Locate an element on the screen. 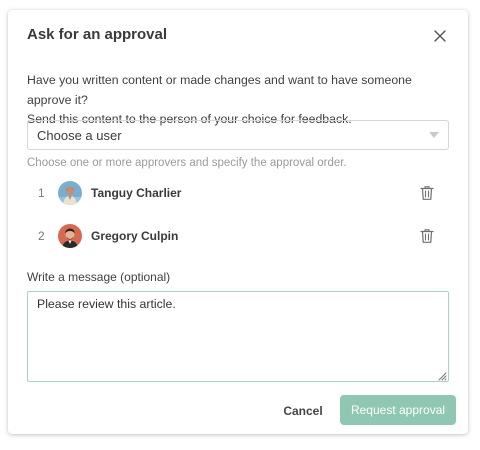  approver-order: 1 is located at coordinates (41, 193).